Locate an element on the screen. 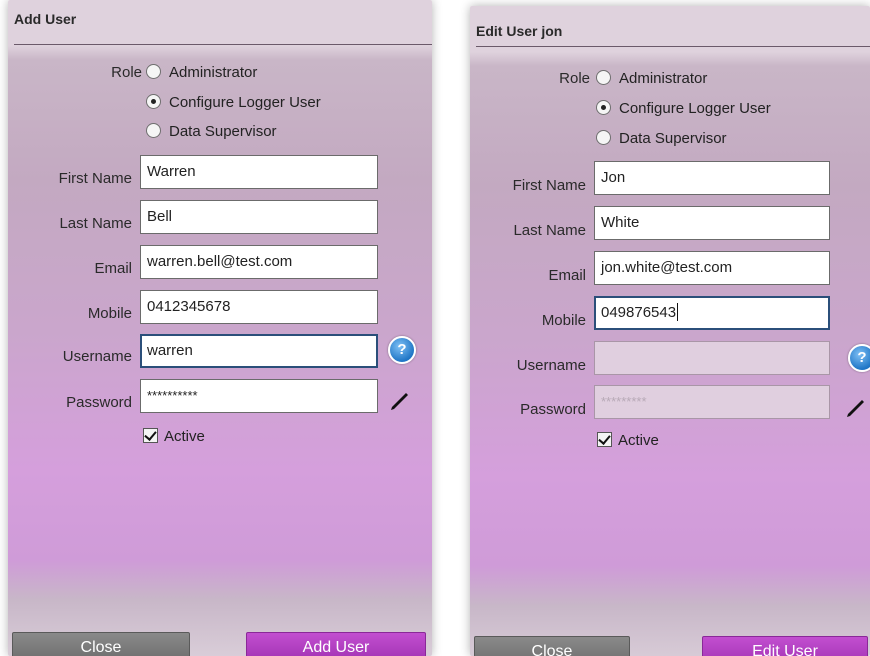 The image size is (870, 656). edit-user-button: Edit User is located at coordinates (785, 646).